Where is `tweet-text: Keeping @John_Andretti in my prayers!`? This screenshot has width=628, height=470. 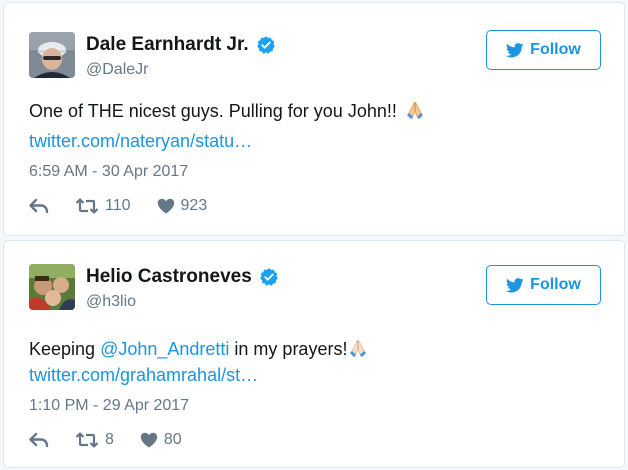 tweet-text: Keeping @John_Andretti in my prayers! is located at coordinates (198, 349).